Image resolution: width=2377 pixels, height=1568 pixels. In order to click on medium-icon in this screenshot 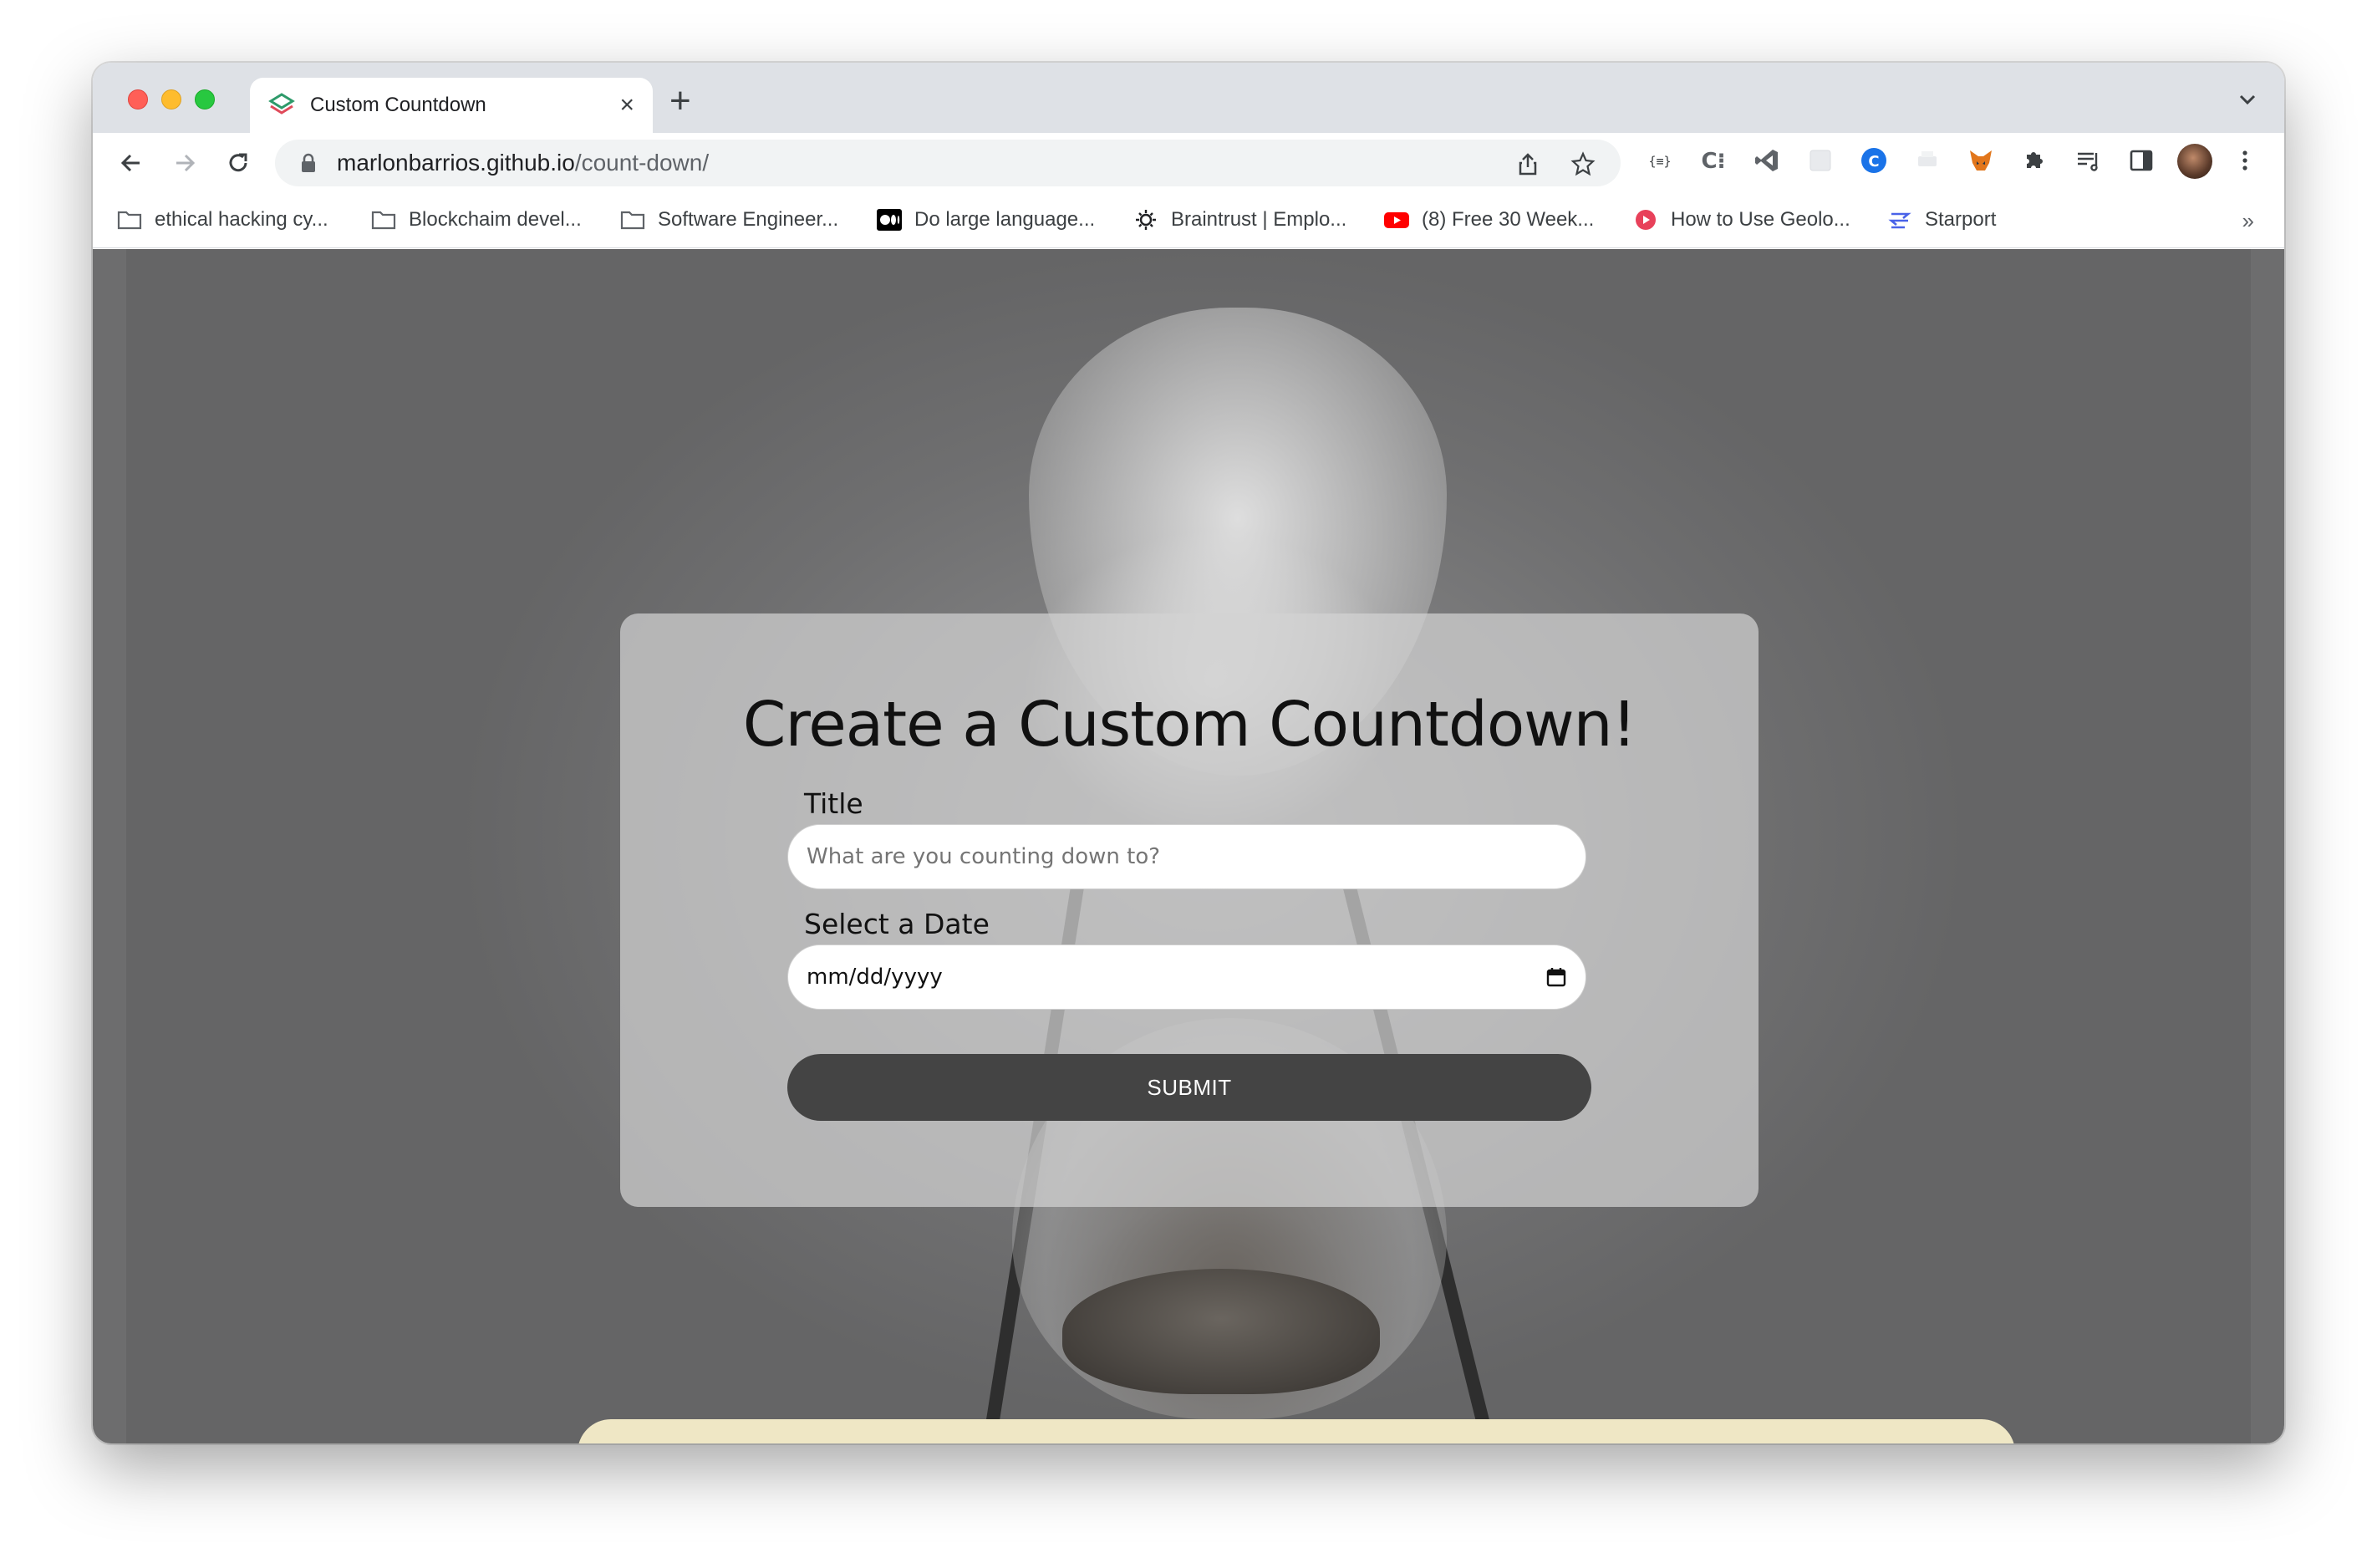, I will do `click(889, 220)`.